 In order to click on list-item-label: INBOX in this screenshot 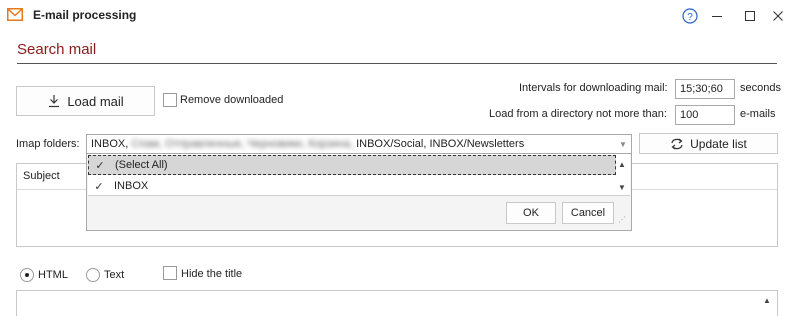, I will do `click(131, 186)`.